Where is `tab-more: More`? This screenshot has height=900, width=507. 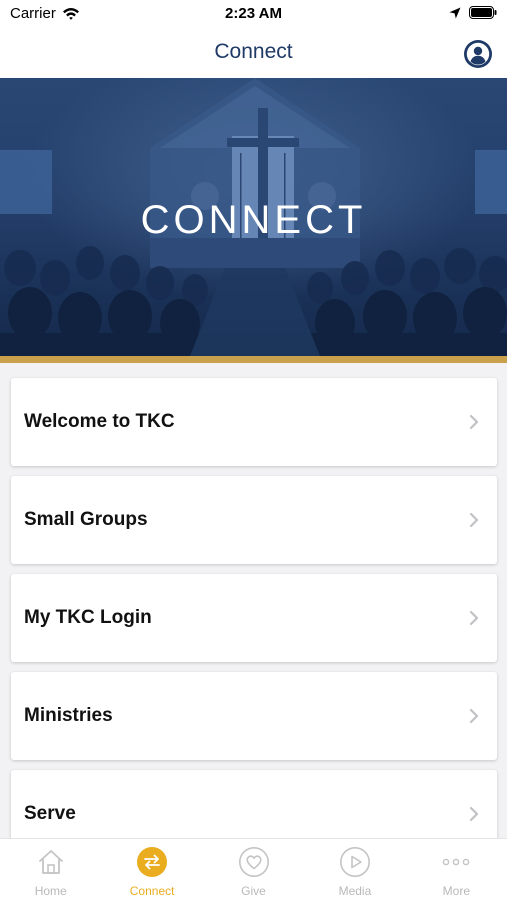
tab-more: More is located at coordinates (456, 869).